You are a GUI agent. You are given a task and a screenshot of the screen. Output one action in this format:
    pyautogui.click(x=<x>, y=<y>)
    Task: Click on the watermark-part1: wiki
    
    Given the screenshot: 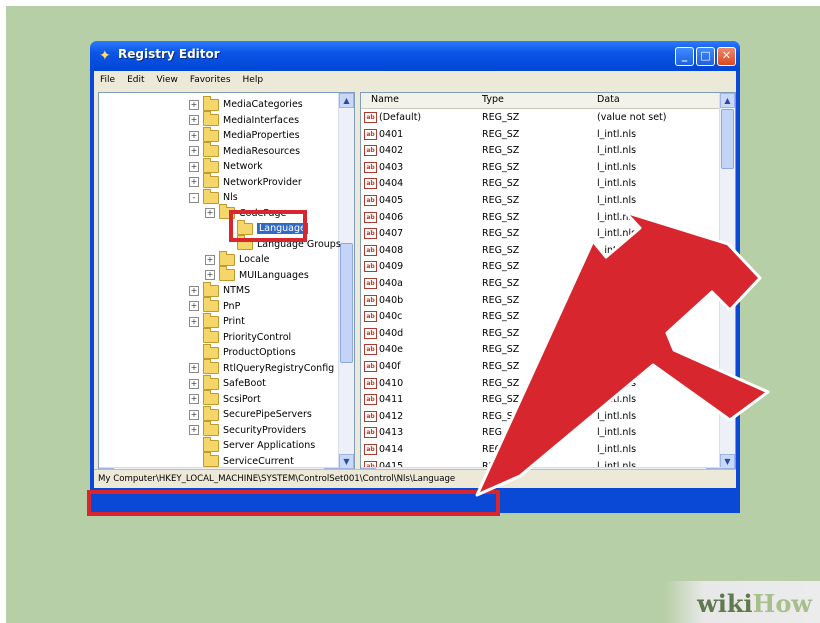 What is the action you would take?
    pyautogui.click(x=725, y=603)
    